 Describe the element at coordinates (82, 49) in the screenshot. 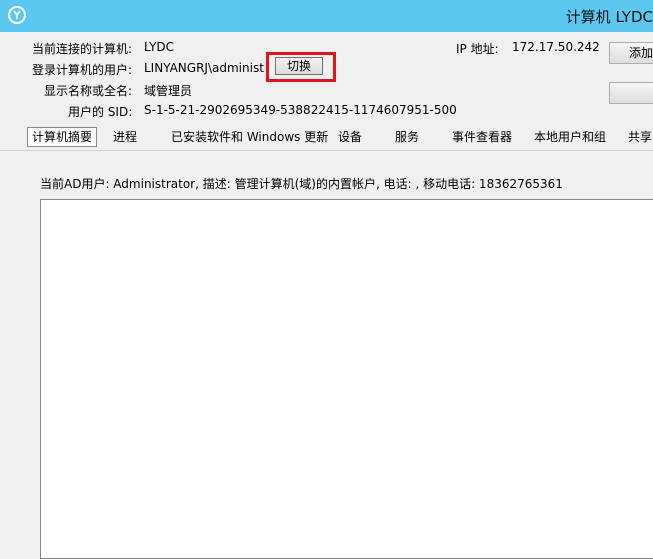

I see `computer-label: 当前连接的计算机:` at that location.